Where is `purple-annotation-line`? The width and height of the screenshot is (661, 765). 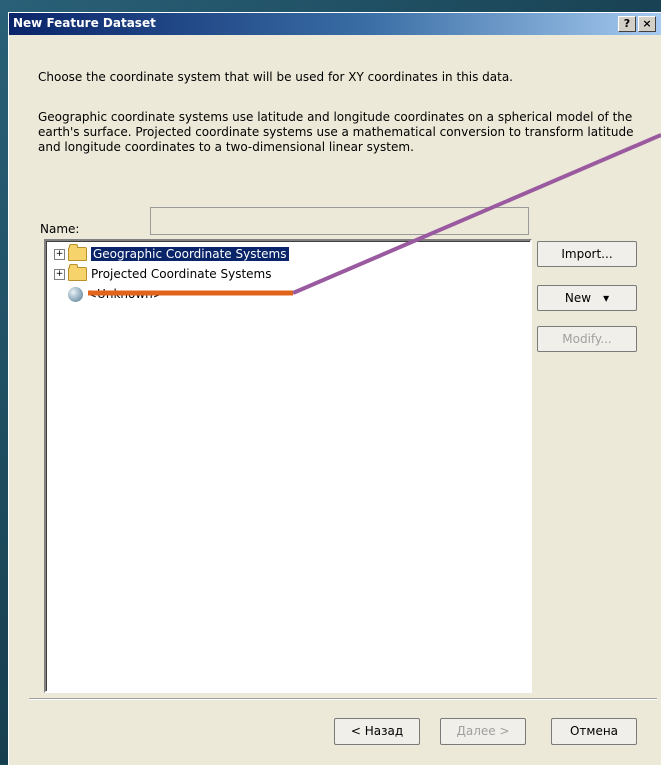
purple-annotation-line is located at coordinates (476, 214).